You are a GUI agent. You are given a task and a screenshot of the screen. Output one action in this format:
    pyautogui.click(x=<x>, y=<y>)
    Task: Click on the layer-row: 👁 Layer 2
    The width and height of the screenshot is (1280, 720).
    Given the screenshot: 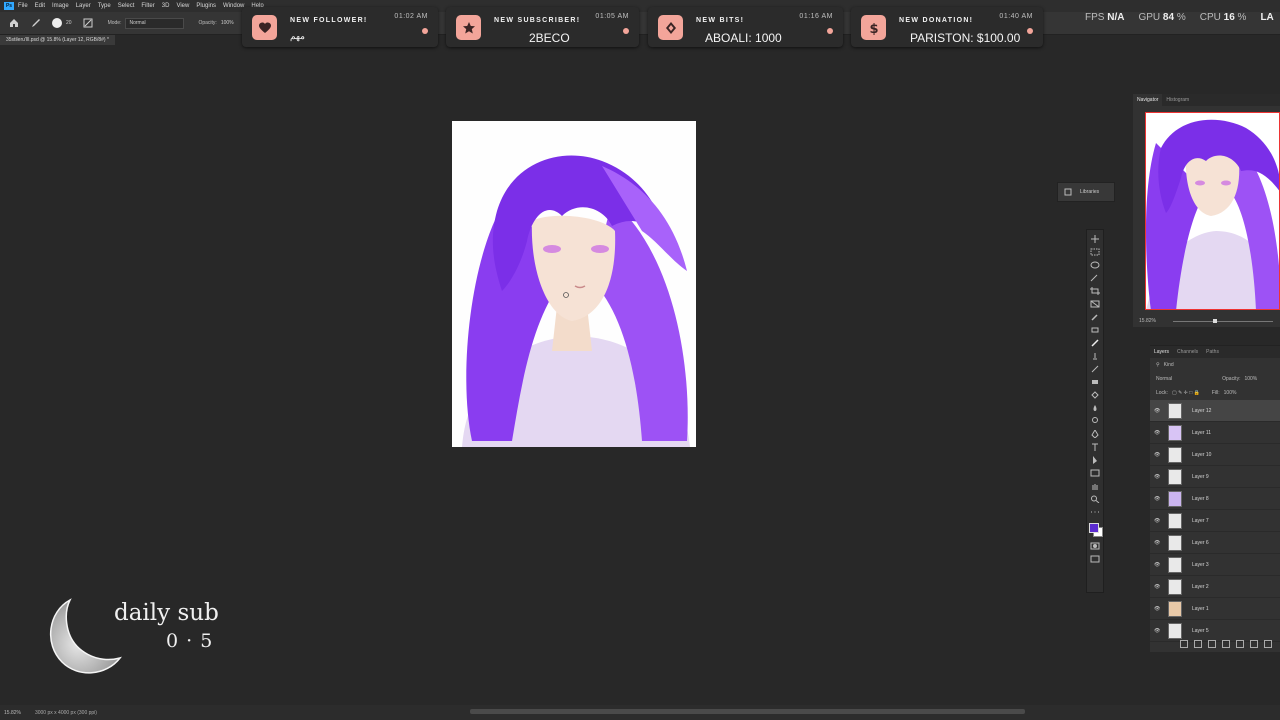 What is the action you would take?
    pyautogui.click(x=1215, y=587)
    